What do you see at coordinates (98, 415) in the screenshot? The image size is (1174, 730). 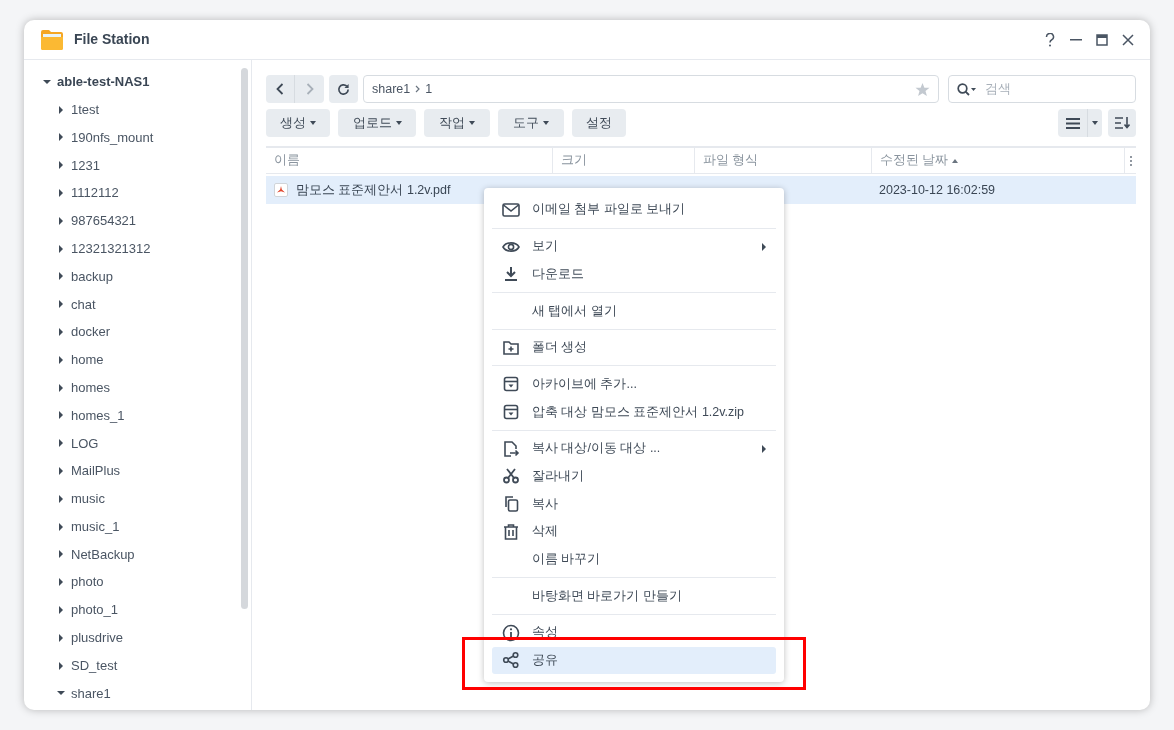 I see `tree-item: homes_1` at bounding box center [98, 415].